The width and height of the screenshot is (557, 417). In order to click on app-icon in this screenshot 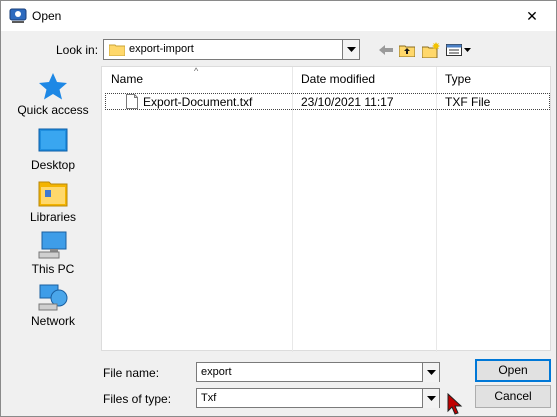, I will do `click(18, 15)`.